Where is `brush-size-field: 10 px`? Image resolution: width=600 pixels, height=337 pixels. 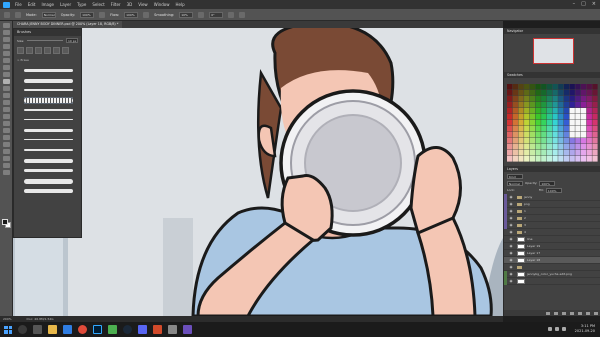 brush-size-field: 10 px is located at coordinates (72, 40).